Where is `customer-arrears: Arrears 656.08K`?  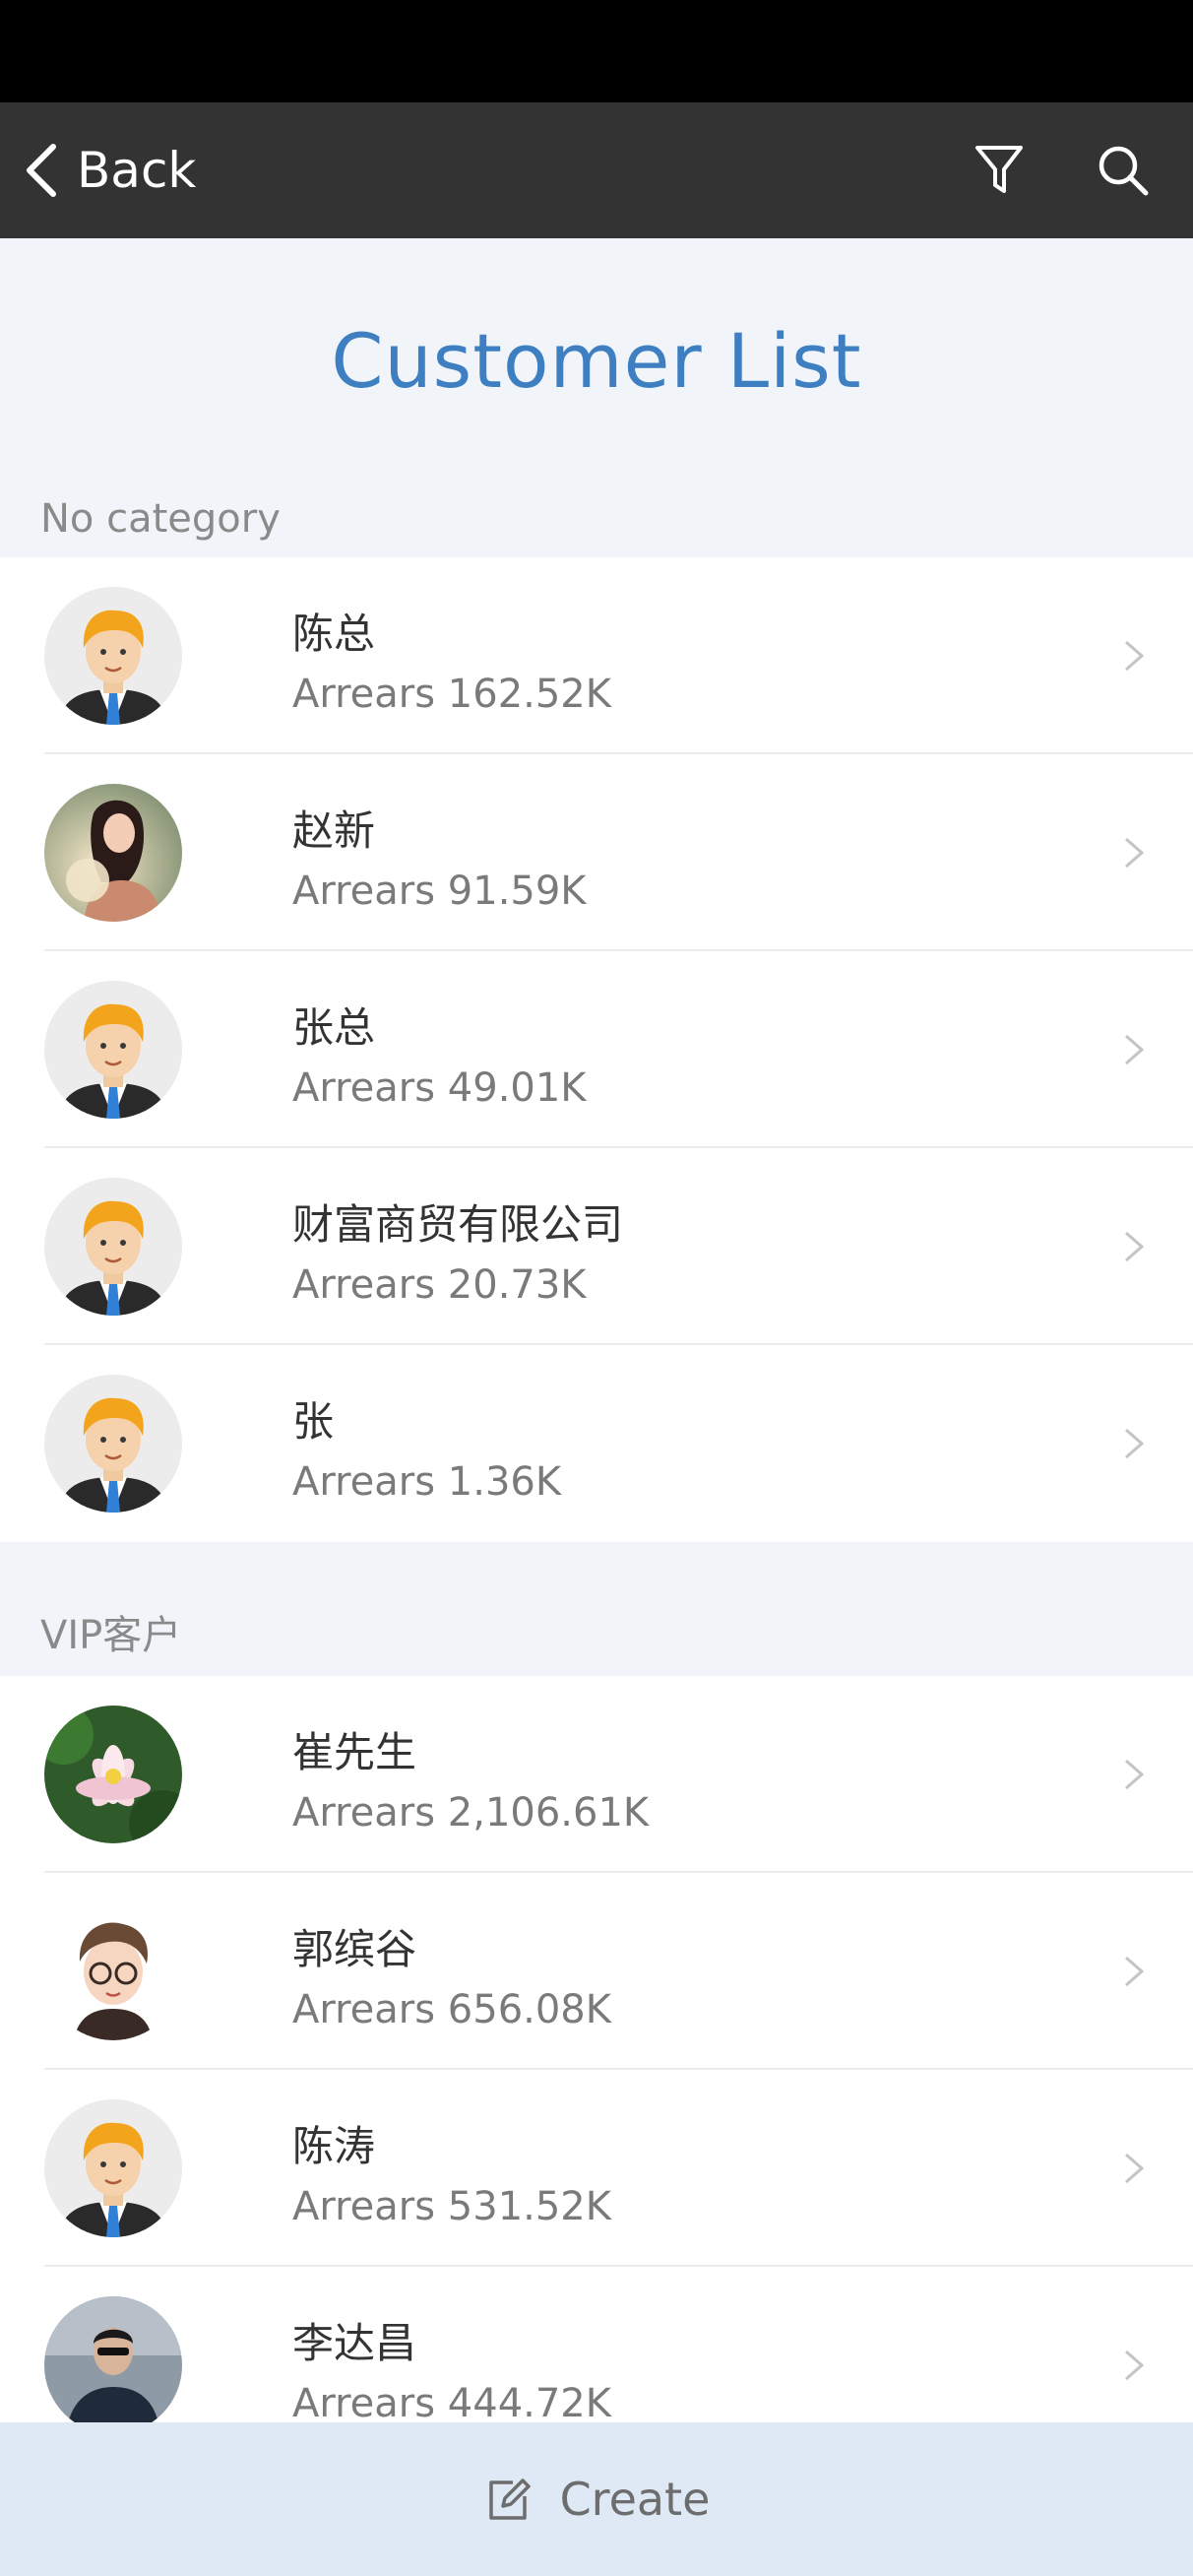 customer-arrears: Arrears 656.08K is located at coordinates (451, 2009).